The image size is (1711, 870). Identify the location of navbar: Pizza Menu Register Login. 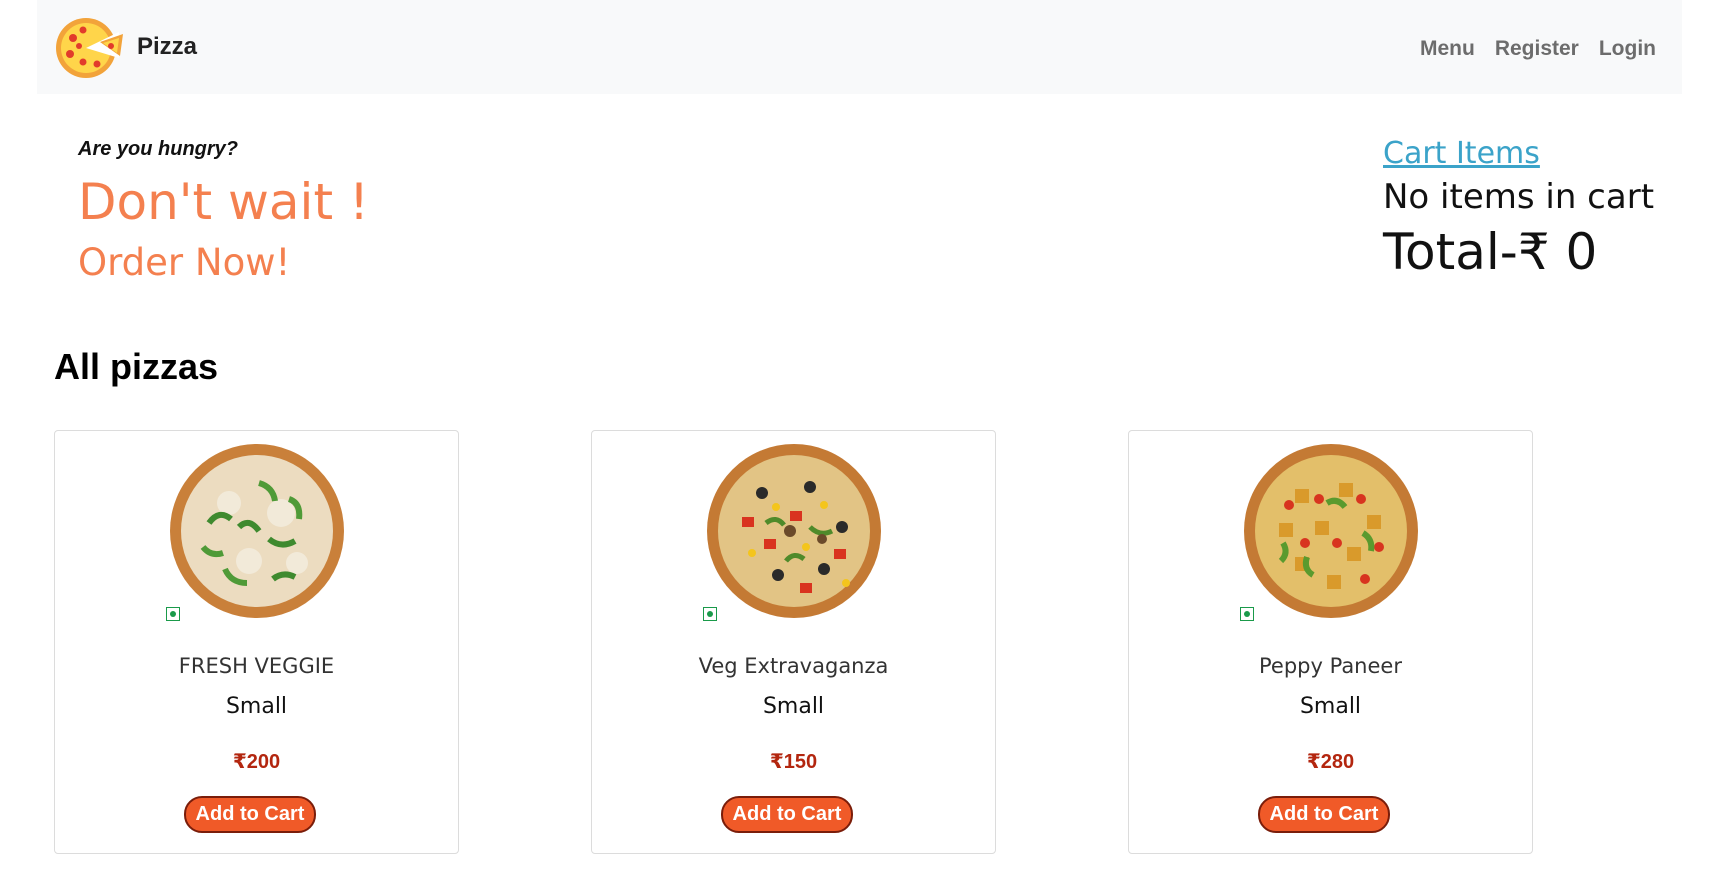
(859, 47).